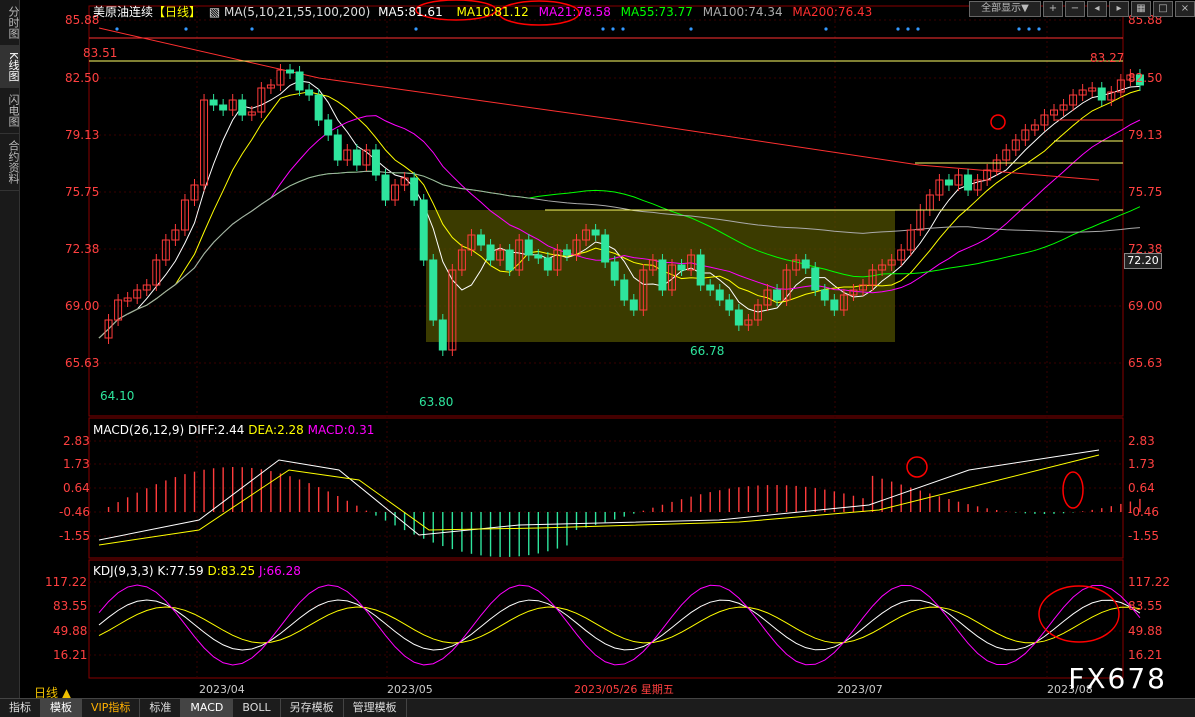 The width and height of the screenshot is (1195, 717). I want to click on tab-indicator: 指标, so click(20, 708).